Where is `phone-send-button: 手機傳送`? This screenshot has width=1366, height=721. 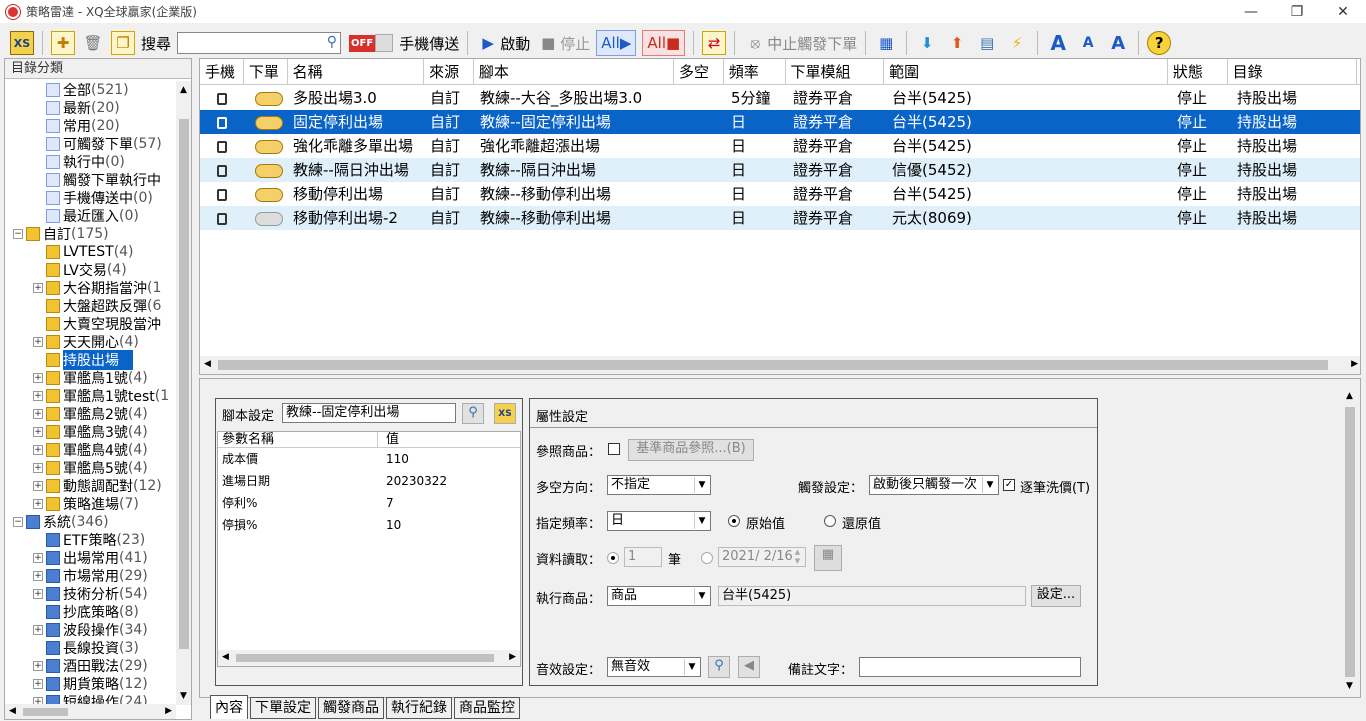 phone-send-button: 手機傳送 is located at coordinates (429, 43).